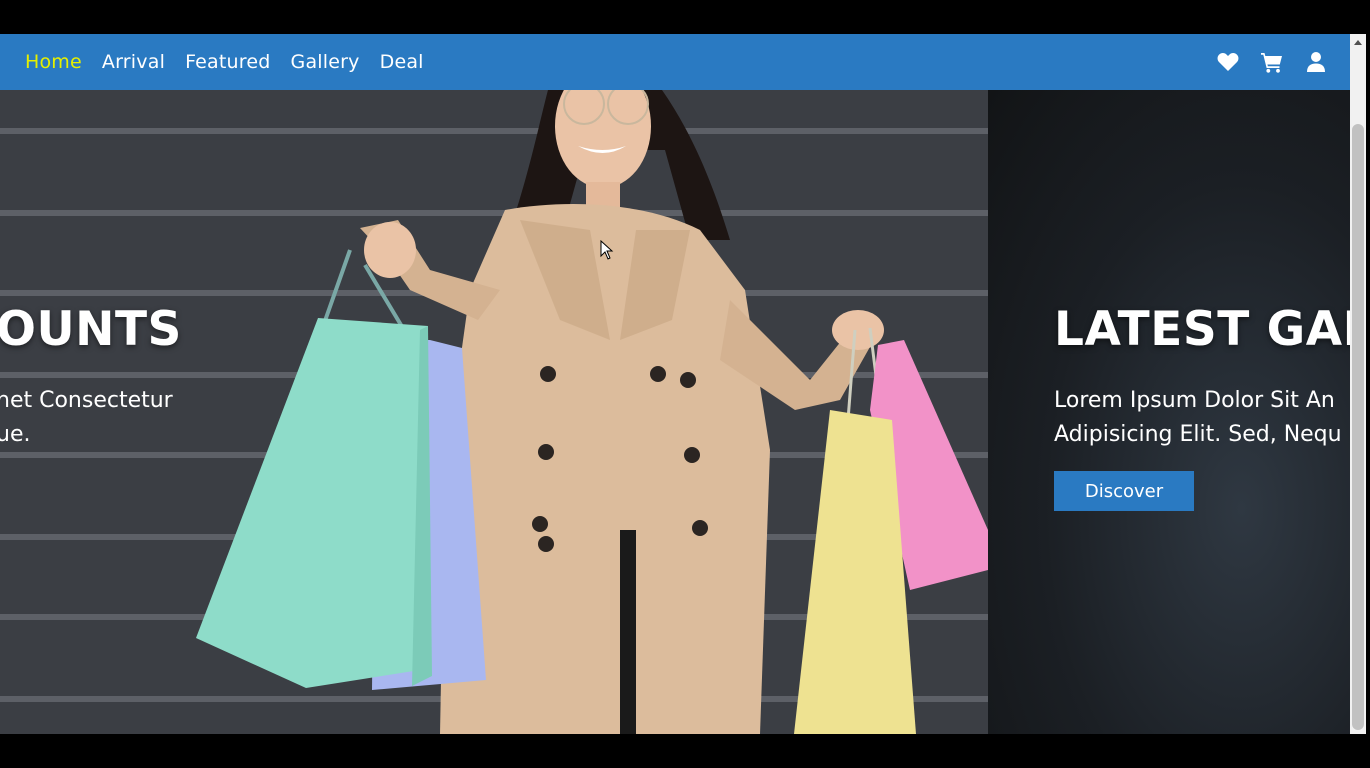 This screenshot has width=1370, height=768. I want to click on scroll-thumb, so click(1358, 427).